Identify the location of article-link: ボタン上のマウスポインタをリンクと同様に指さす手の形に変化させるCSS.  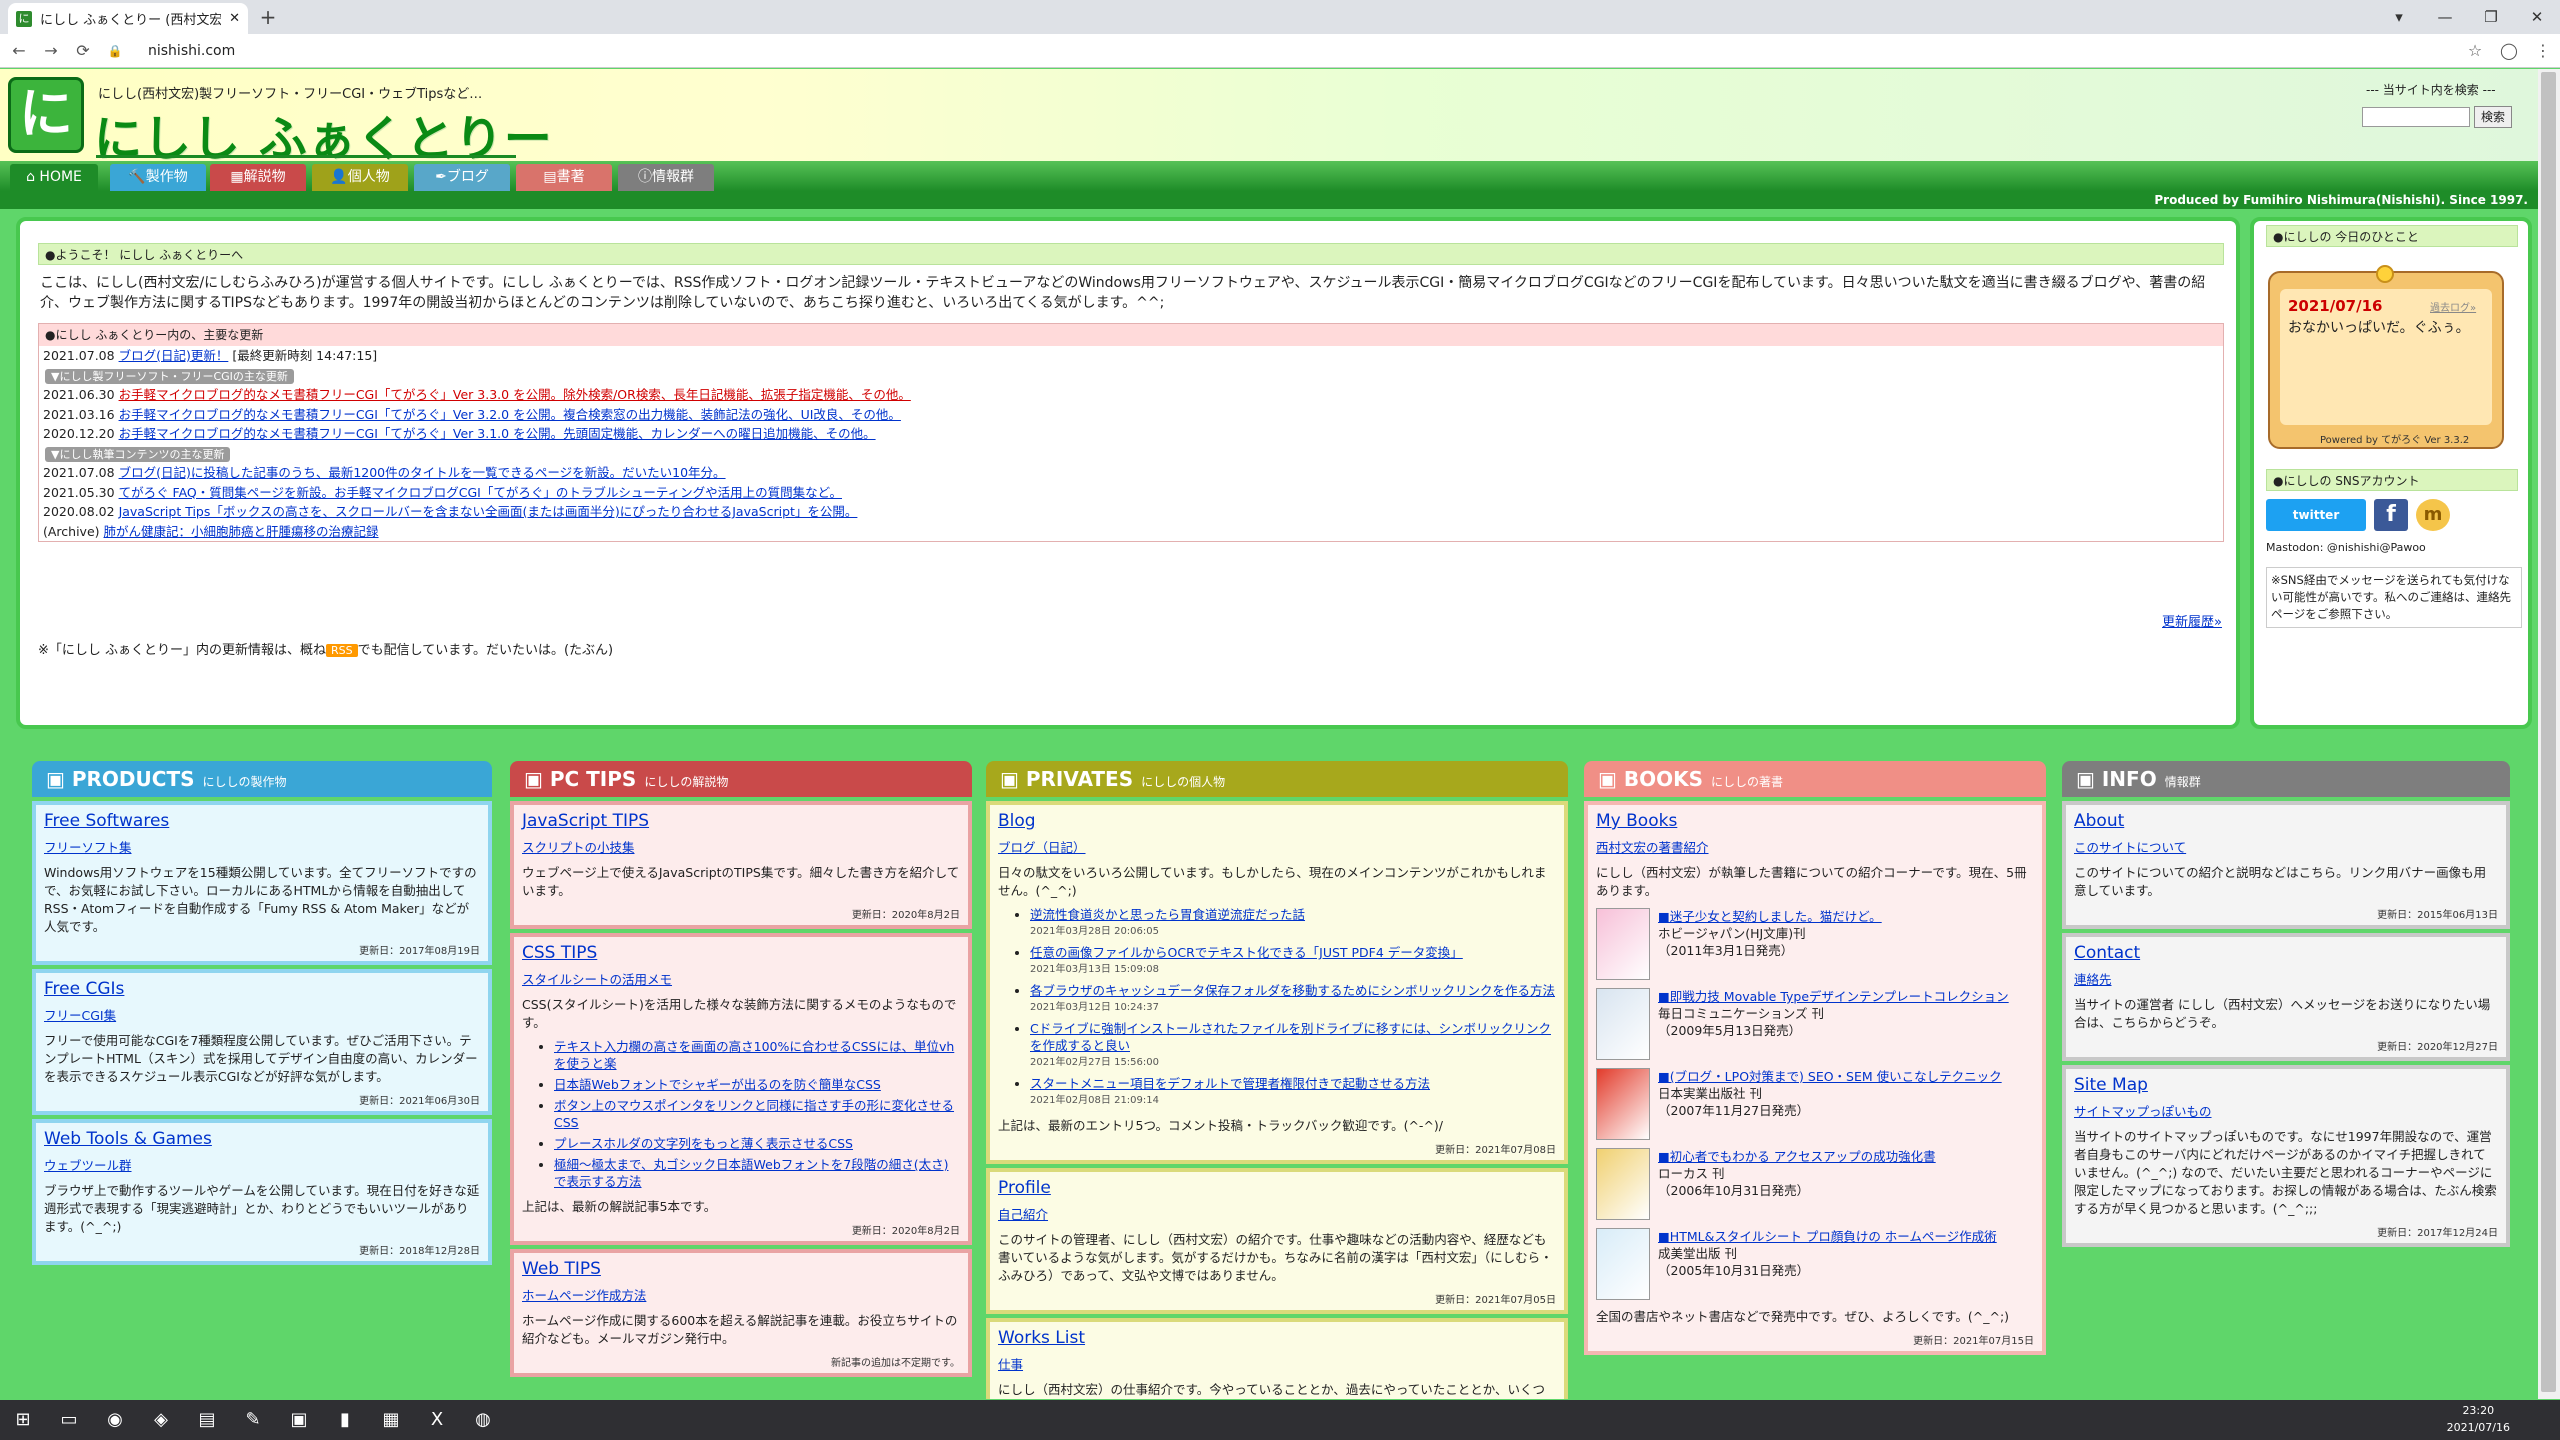
(754, 1114).